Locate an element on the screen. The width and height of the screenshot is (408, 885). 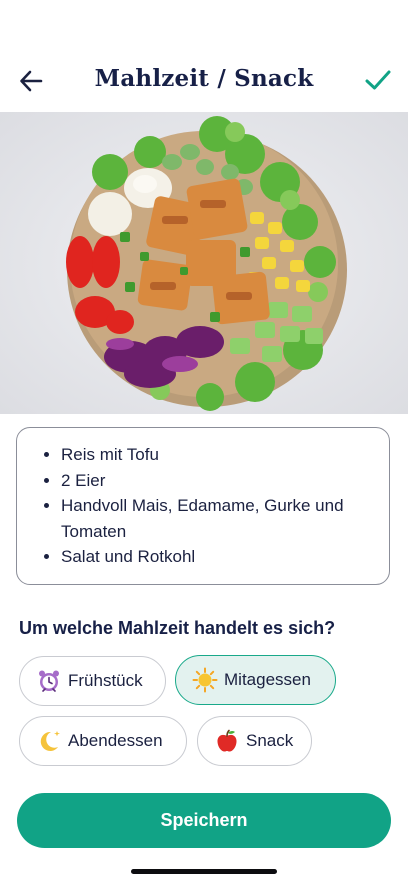
chip-fruehstueck: Frühstück is located at coordinates (92, 681).